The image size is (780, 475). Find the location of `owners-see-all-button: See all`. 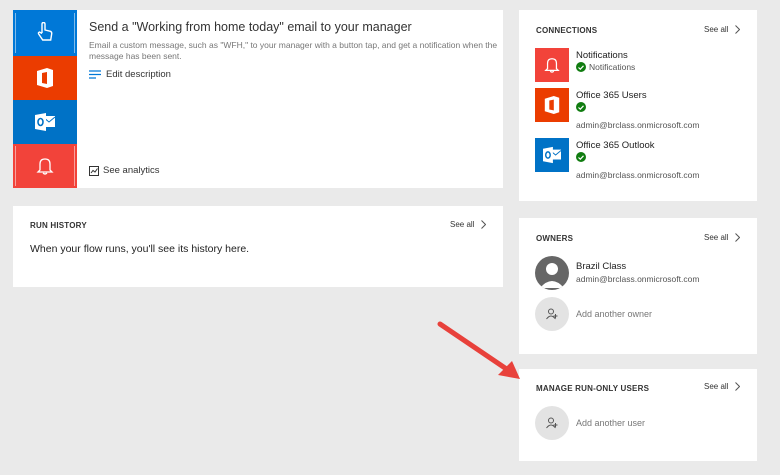

owners-see-all-button: See all is located at coordinates (722, 237).